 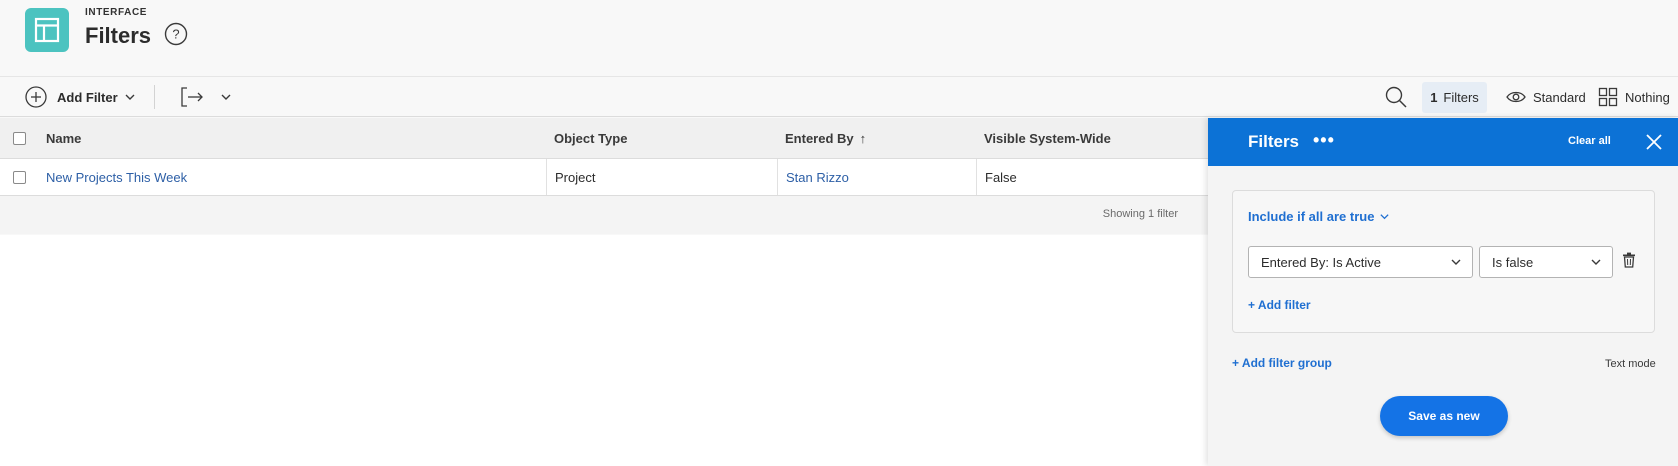 I want to click on filter-name-link: New Projects This Week, so click(x=116, y=177).